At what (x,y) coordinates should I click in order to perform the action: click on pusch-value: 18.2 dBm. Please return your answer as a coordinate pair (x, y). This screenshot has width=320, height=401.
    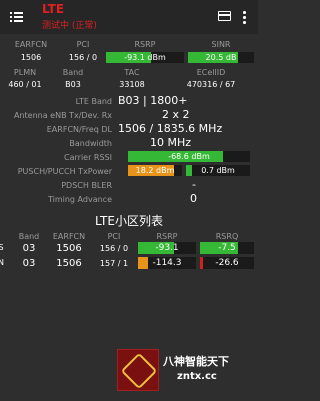
    Looking at the image, I should click on (155, 170).